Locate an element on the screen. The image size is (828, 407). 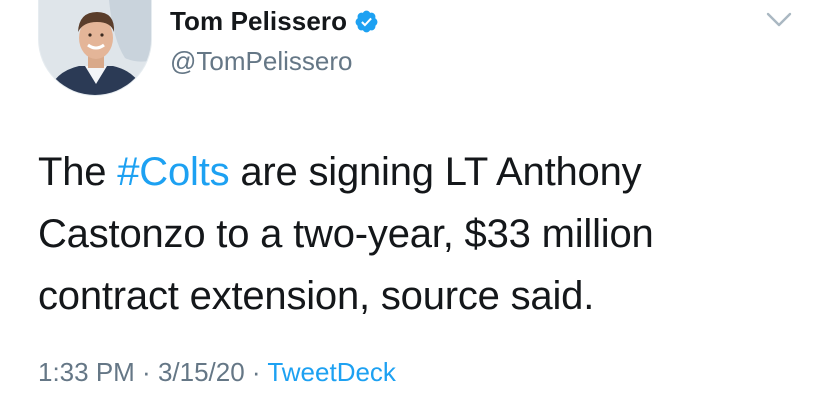
tweet-source-link: TweetDeck is located at coordinates (331, 372).